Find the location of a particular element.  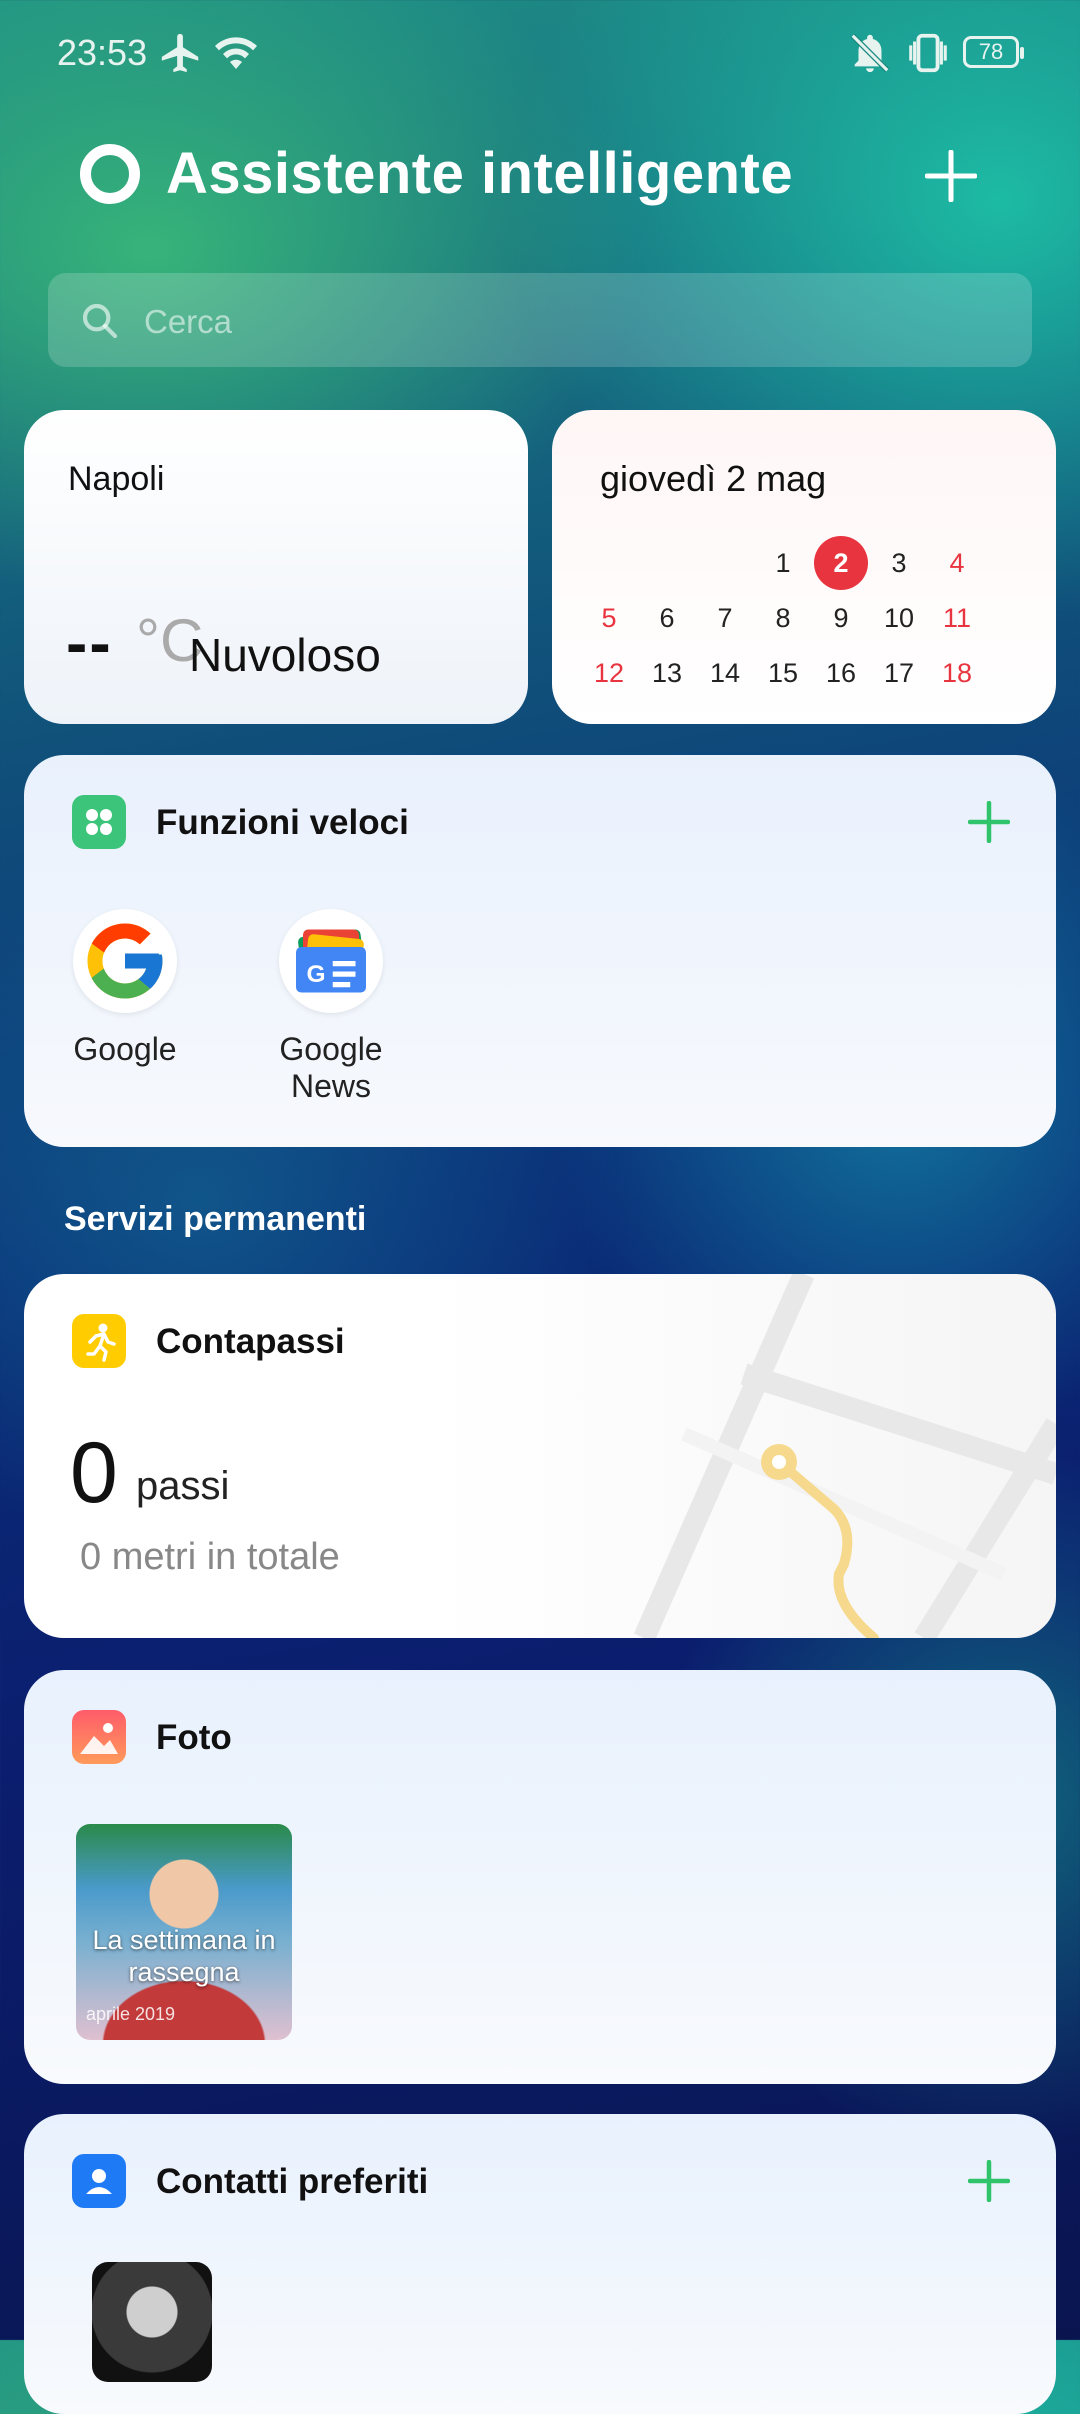

calendar-day: 13 is located at coordinates (667, 673).